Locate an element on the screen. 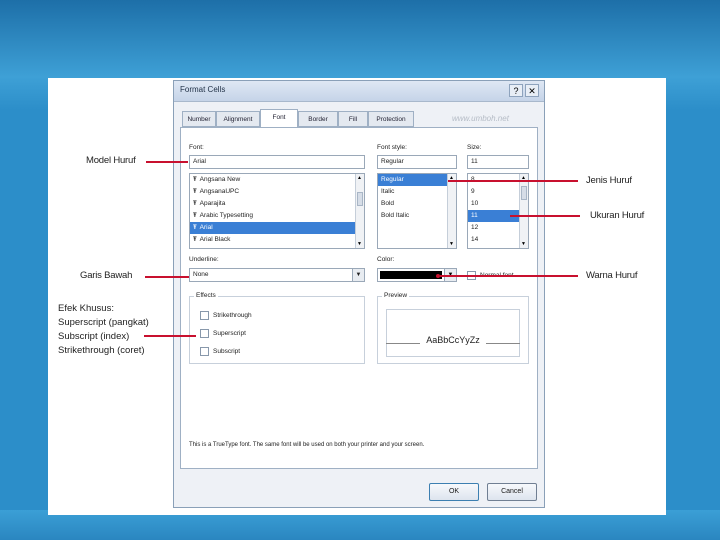  size-list-scrollbar: ▲ ▼ is located at coordinates (523, 211).